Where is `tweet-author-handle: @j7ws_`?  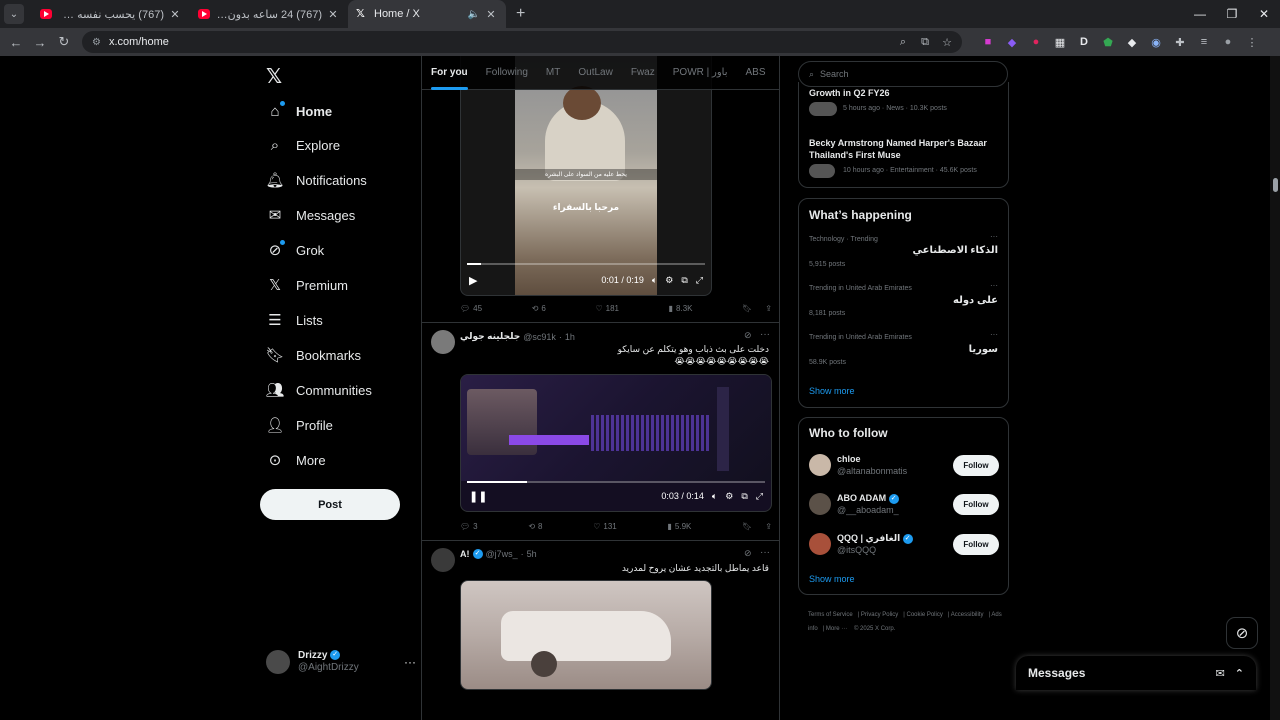 tweet-author-handle: @j7ws_ is located at coordinates (502, 554).